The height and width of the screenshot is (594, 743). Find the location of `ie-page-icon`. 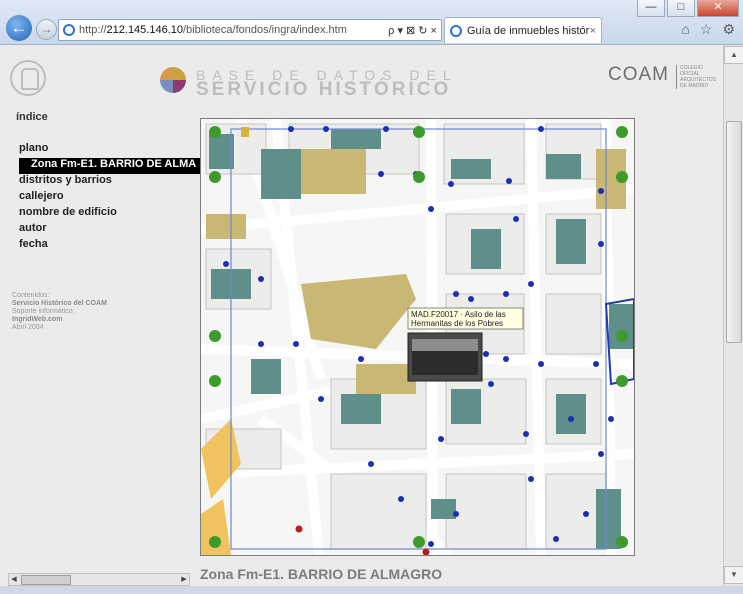

ie-page-icon is located at coordinates (69, 30).